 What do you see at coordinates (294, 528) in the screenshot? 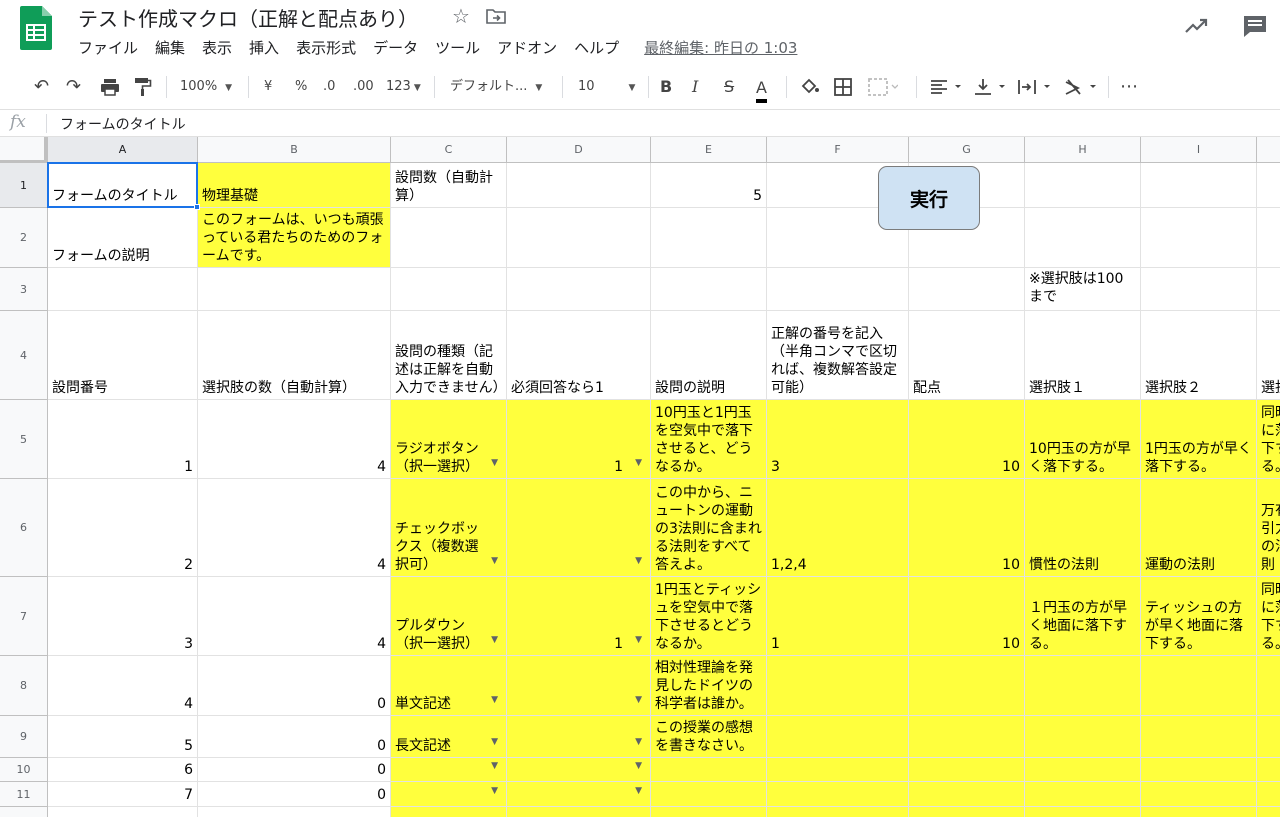
I see `cell-b6: 4` at bounding box center [294, 528].